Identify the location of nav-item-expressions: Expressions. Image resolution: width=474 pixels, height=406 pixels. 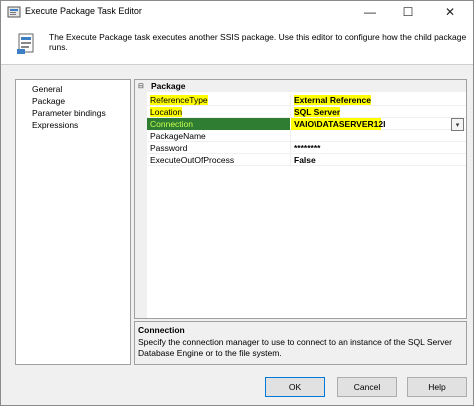
(55, 125).